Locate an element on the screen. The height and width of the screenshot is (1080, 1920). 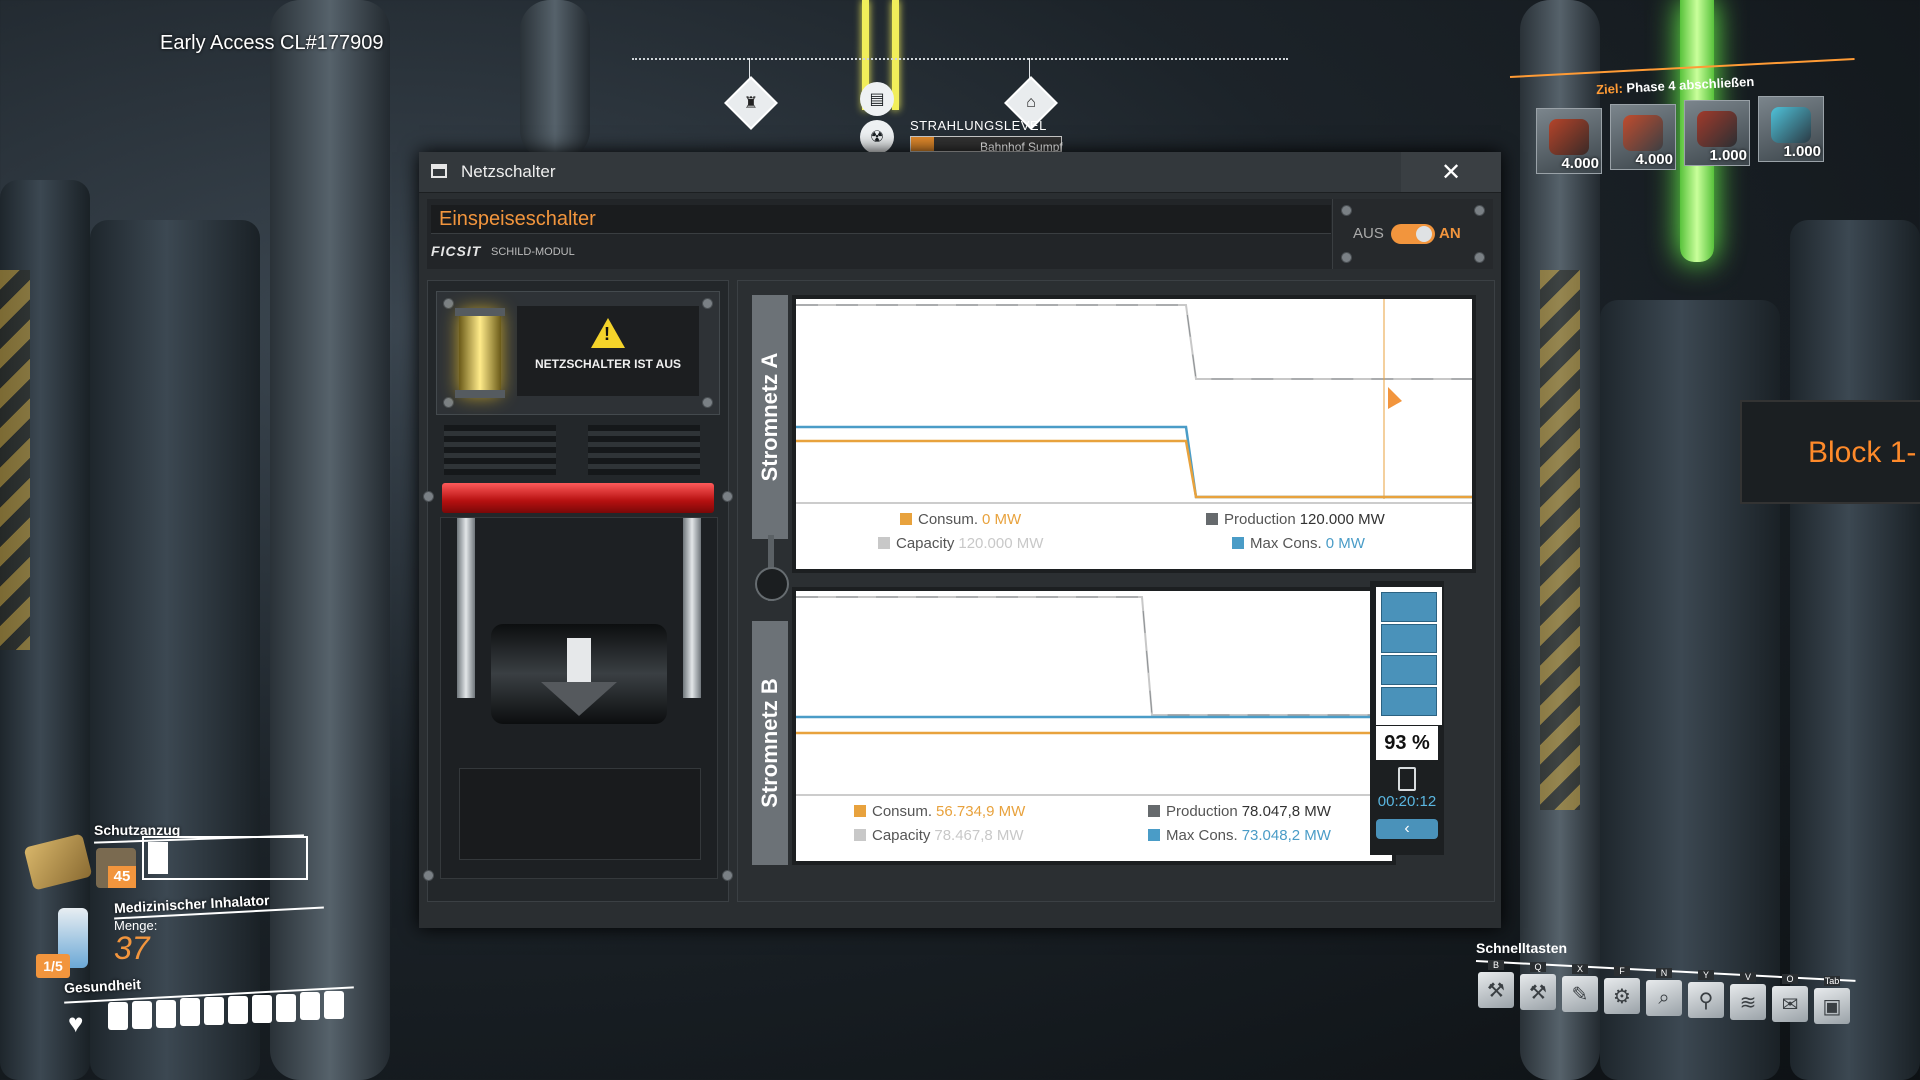
build-gun-icon: ⚒ is located at coordinates (1496, 990).